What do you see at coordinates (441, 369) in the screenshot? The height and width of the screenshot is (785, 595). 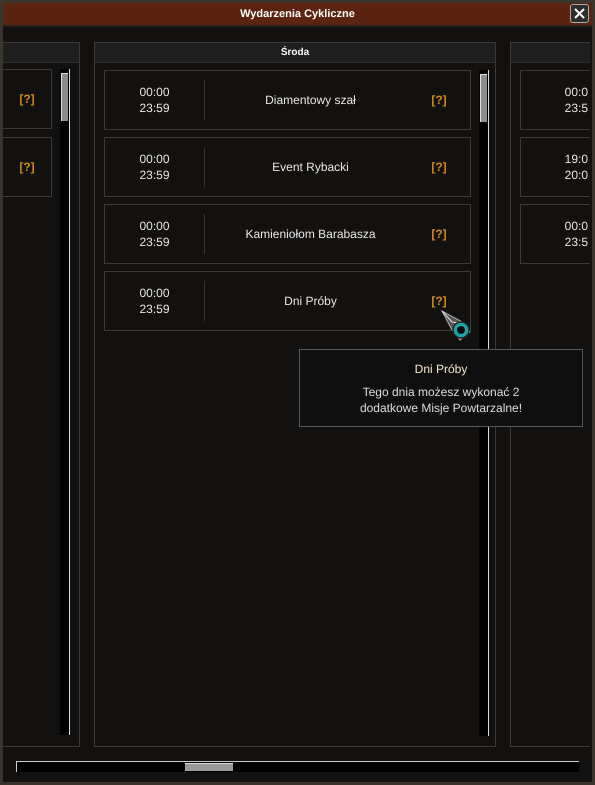 I see `tooltip-title: Dni Próby` at bounding box center [441, 369].